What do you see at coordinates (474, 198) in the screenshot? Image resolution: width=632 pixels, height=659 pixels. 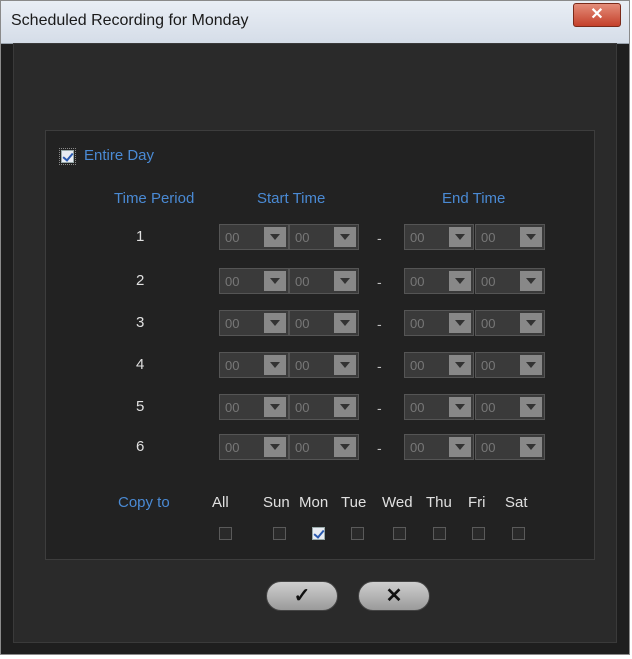 I see `header-end-time: End Time` at bounding box center [474, 198].